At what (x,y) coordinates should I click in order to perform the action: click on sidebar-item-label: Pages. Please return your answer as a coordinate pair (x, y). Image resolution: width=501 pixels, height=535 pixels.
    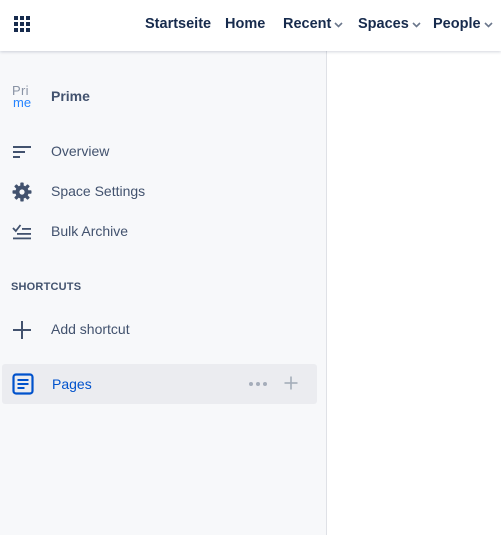
    Looking at the image, I should click on (72, 384).